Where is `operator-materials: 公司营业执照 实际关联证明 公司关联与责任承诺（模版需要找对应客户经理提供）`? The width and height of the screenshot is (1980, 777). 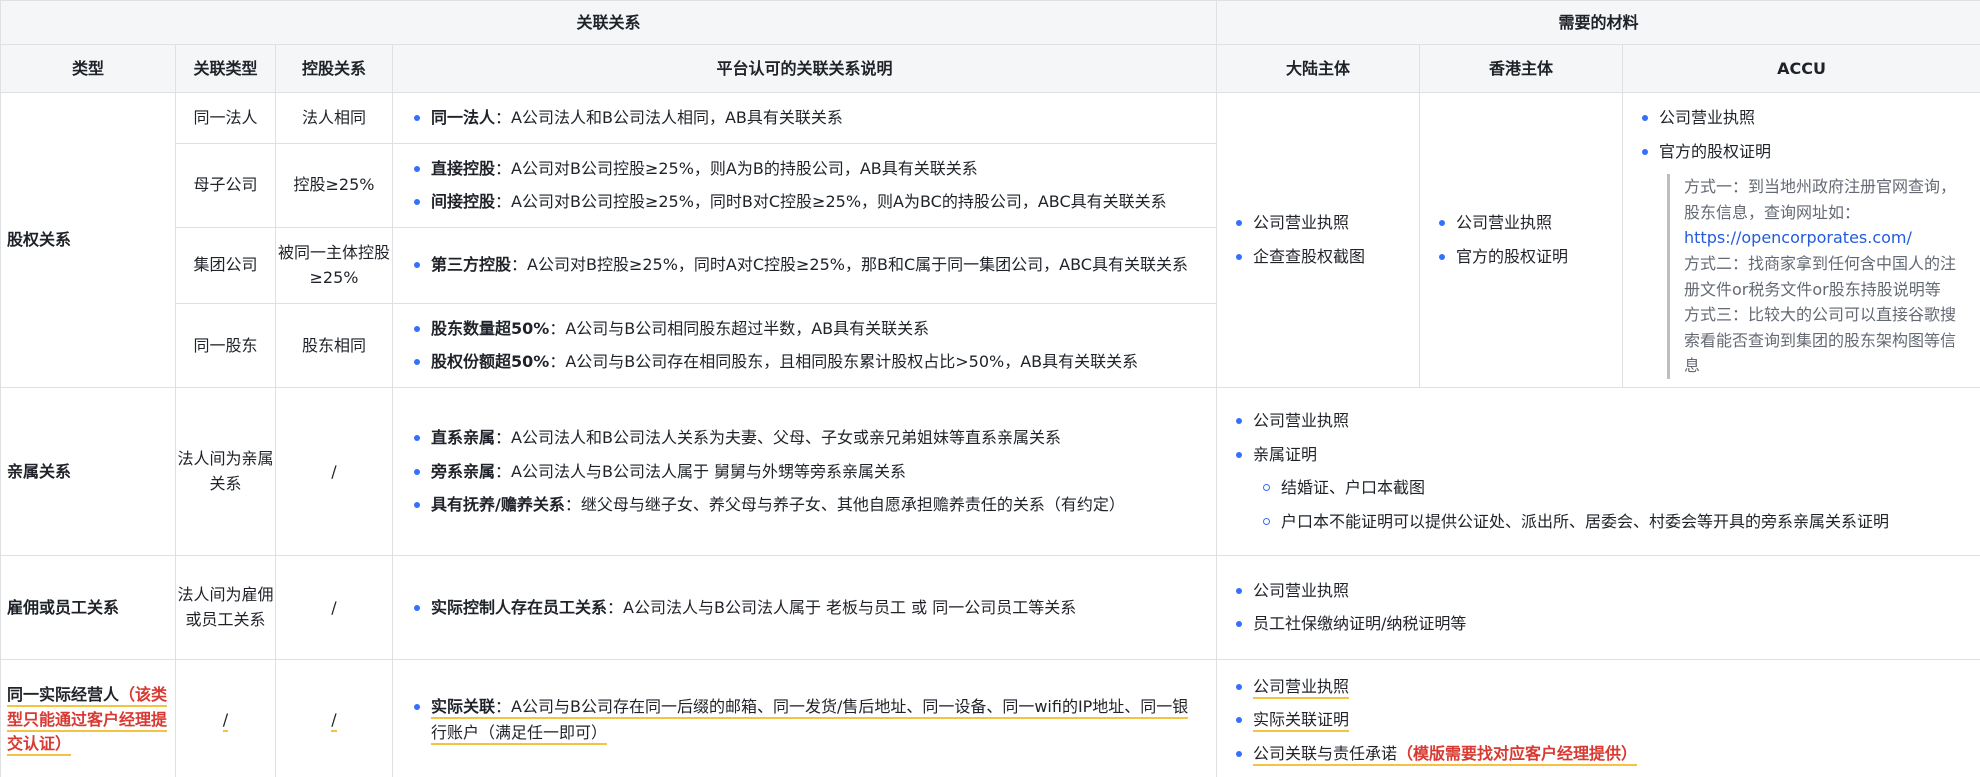
operator-materials: 公司营业执照 实际关联证明 公司关联与责任承诺（模版需要找对应客户经理提供） is located at coordinates (1598, 717).